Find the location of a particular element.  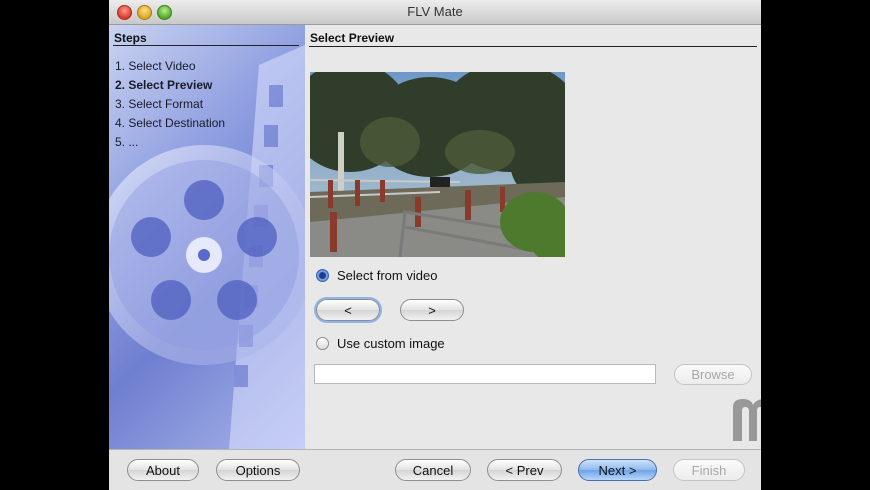

window-title: FLV Mate is located at coordinates (435, 11).